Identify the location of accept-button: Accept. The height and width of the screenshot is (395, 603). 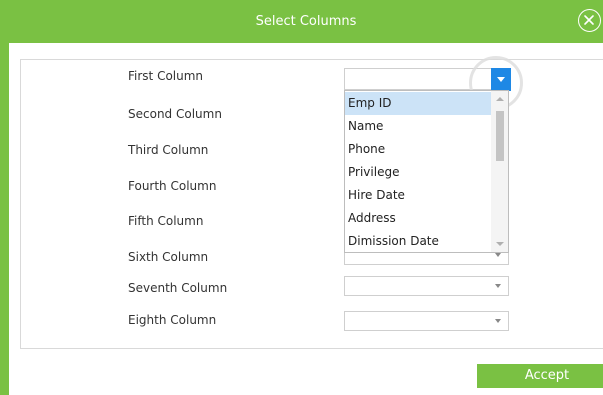
(540, 376).